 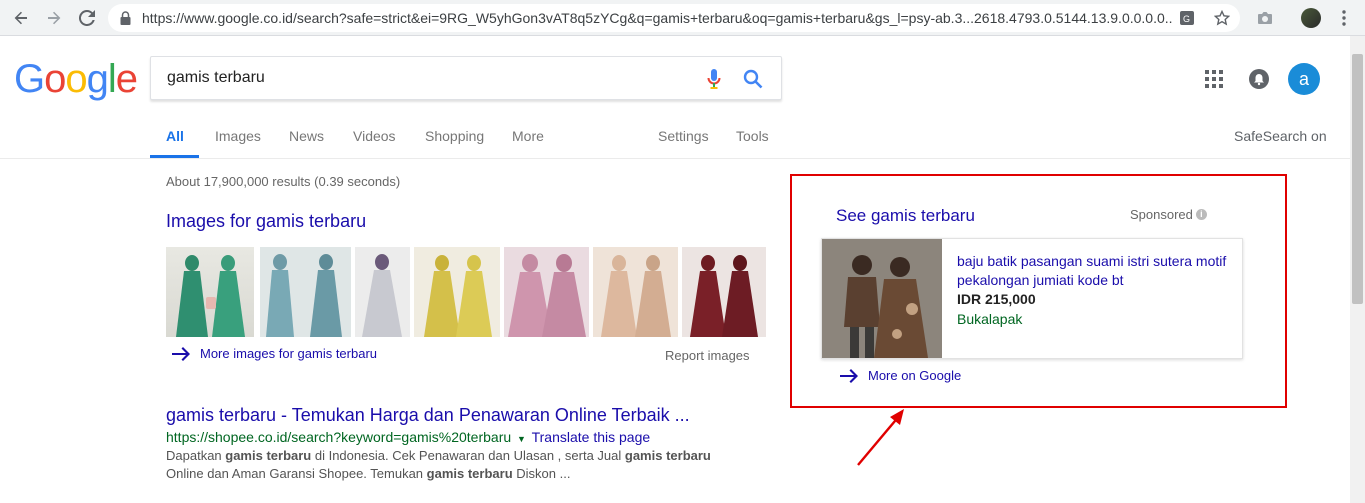 What do you see at coordinates (707, 355) in the screenshot?
I see `report-images-link: Report images` at bounding box center [707, 355].